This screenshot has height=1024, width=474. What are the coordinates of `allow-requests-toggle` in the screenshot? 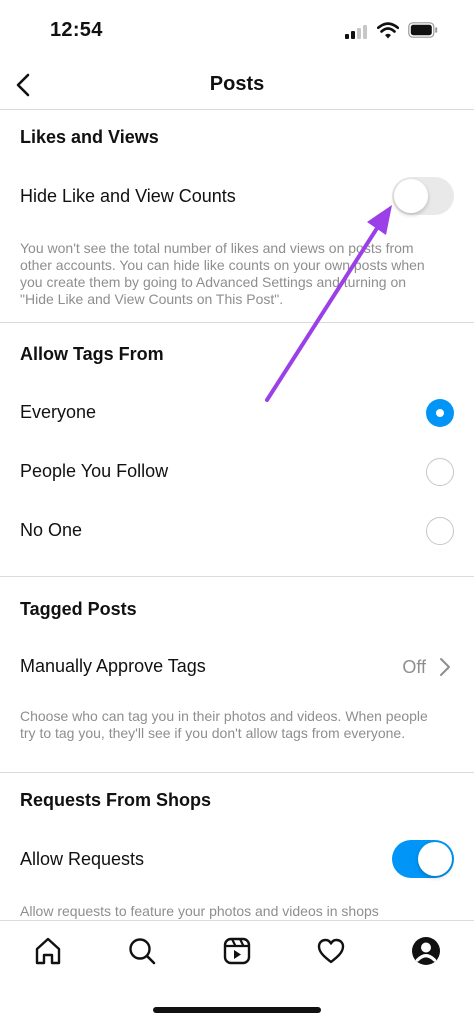 It's located at (423, 859).